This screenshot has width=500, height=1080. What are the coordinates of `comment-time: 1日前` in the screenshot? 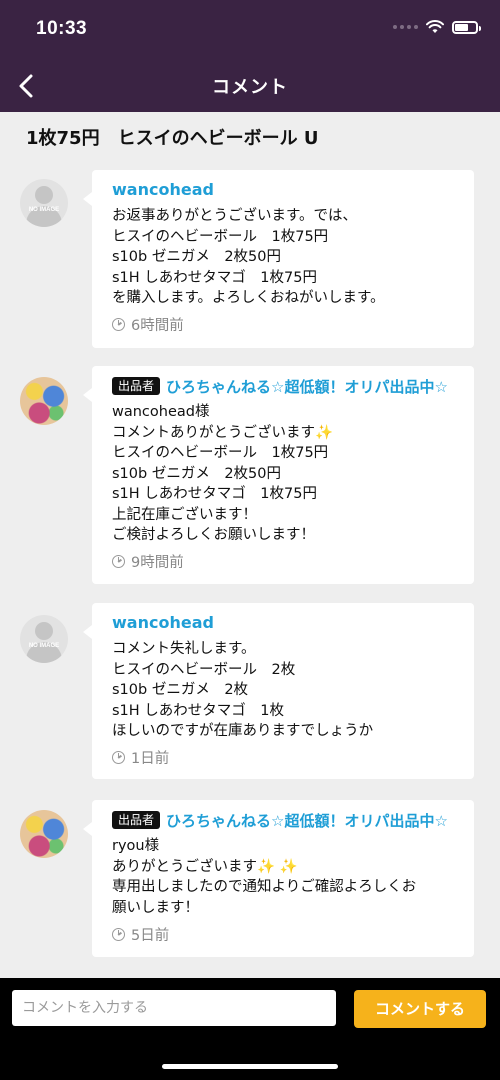 It's located at (150, 759).